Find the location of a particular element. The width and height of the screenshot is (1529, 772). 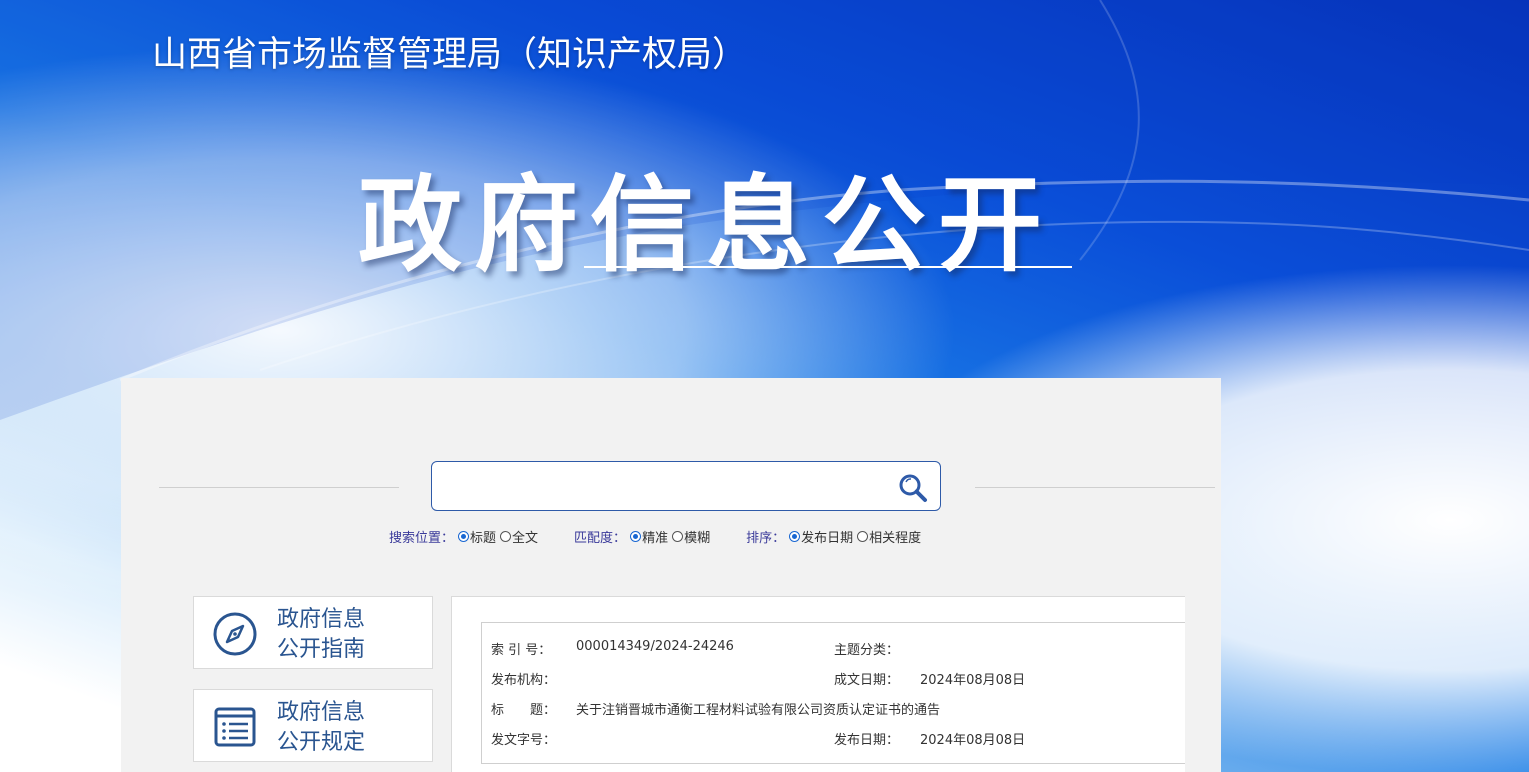

index-value: 000014349/2024-24246 is located at coordinates (655, 646).